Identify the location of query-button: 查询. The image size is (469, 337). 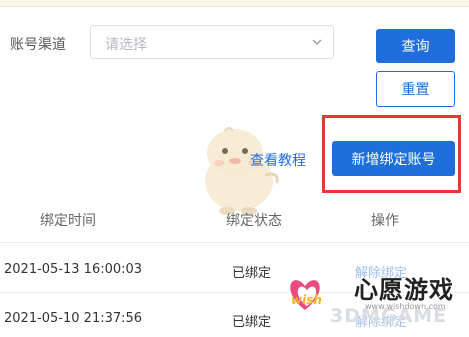
(415, 46).